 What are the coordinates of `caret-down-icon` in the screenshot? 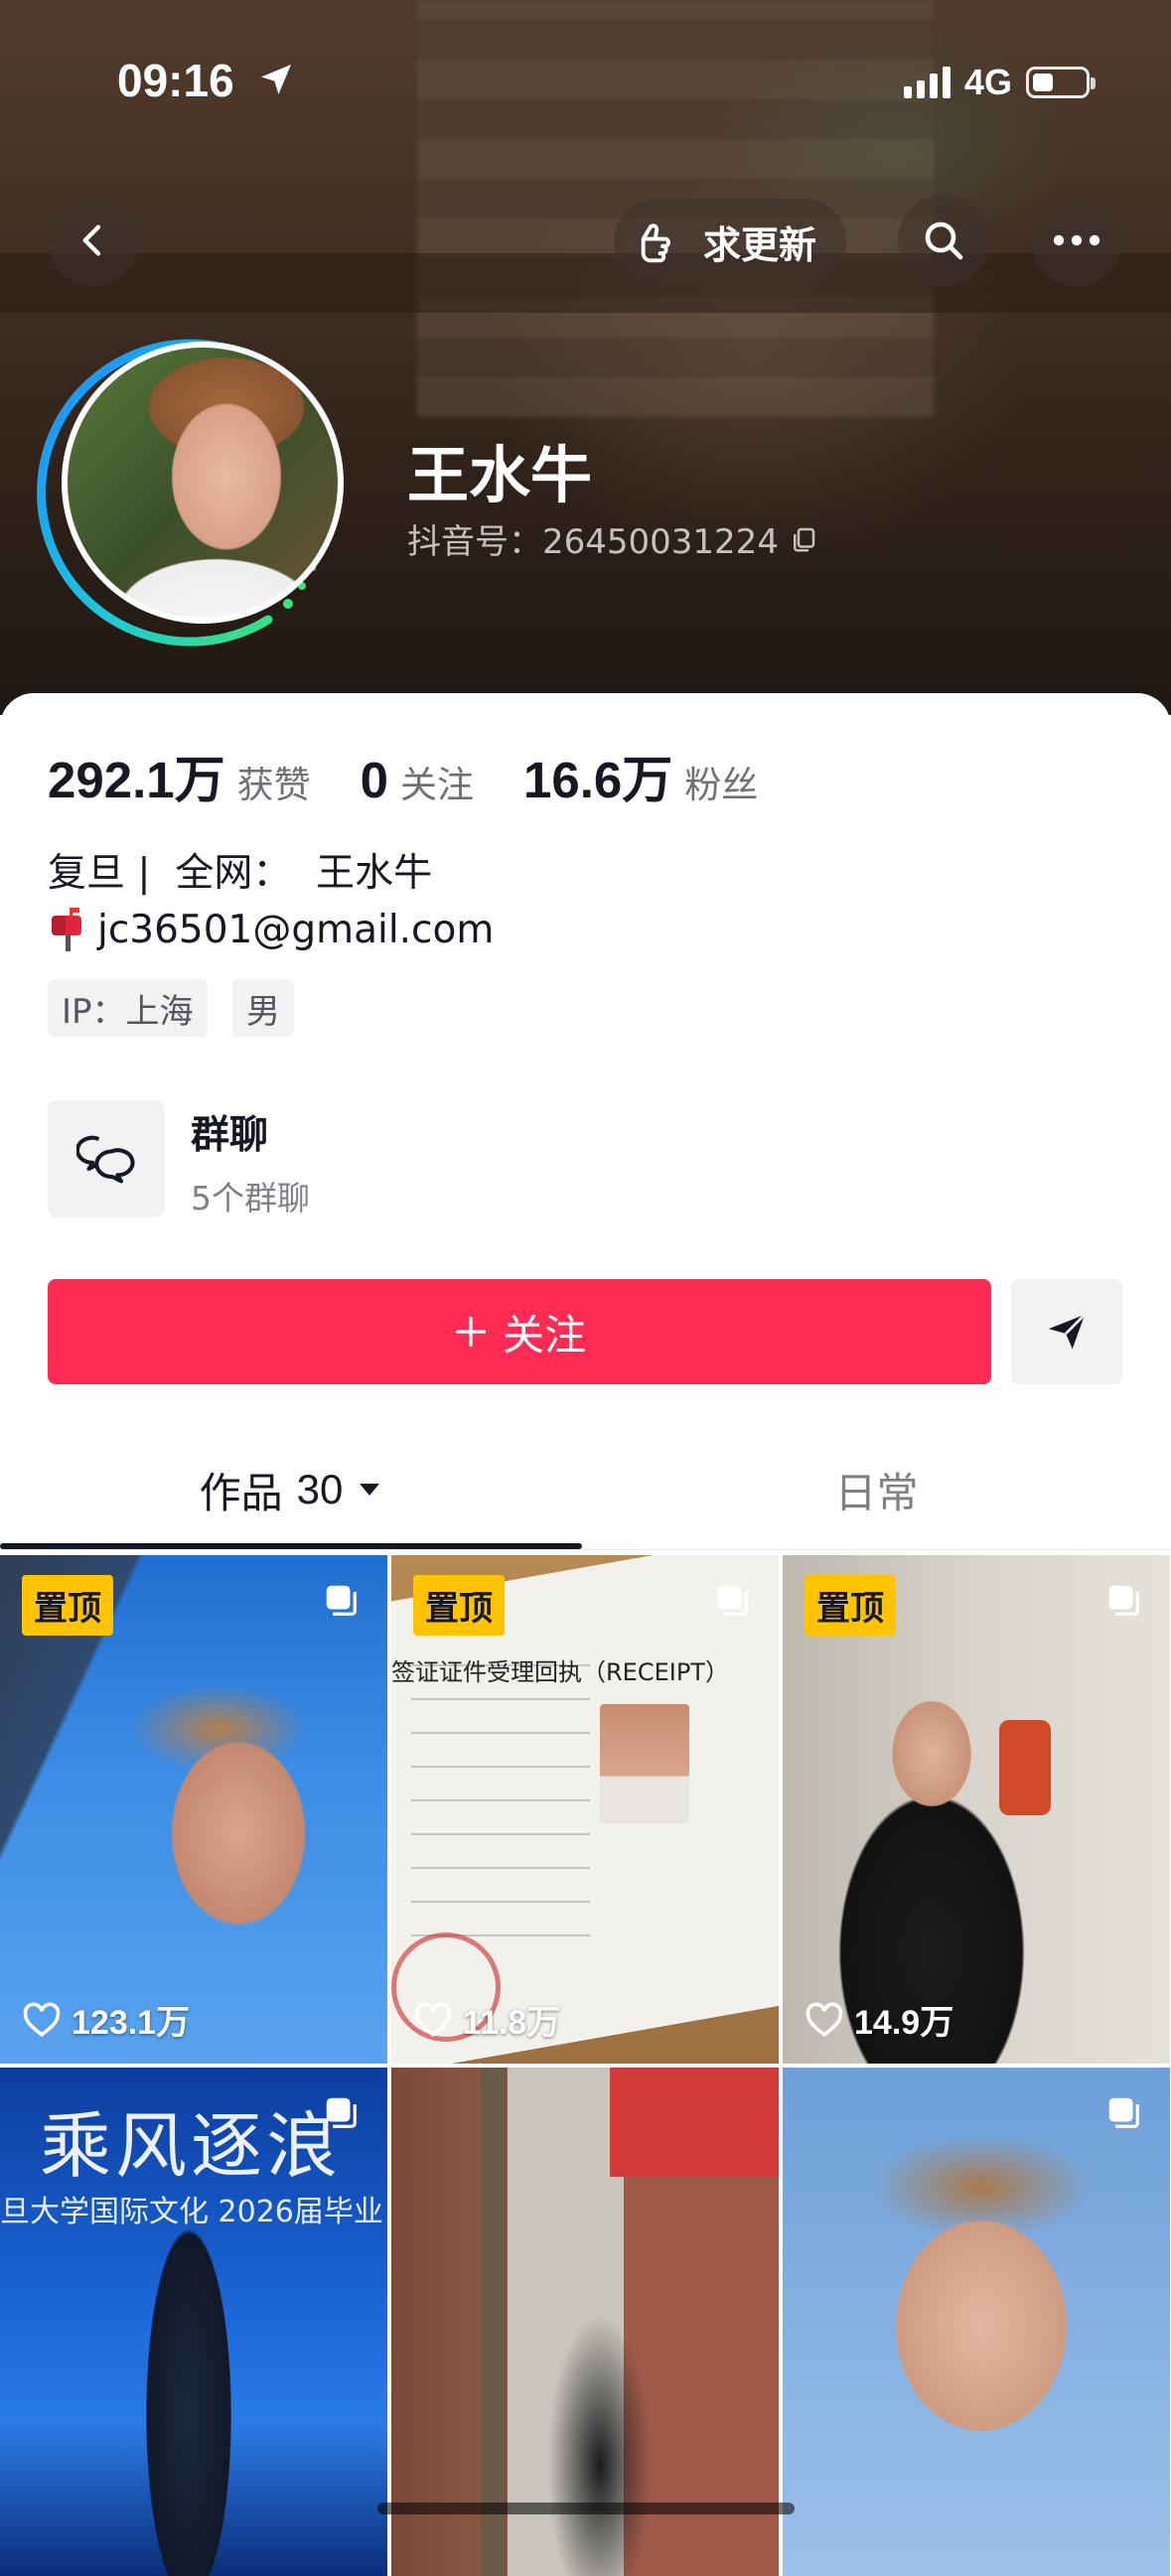 It's located at (369, 1490).